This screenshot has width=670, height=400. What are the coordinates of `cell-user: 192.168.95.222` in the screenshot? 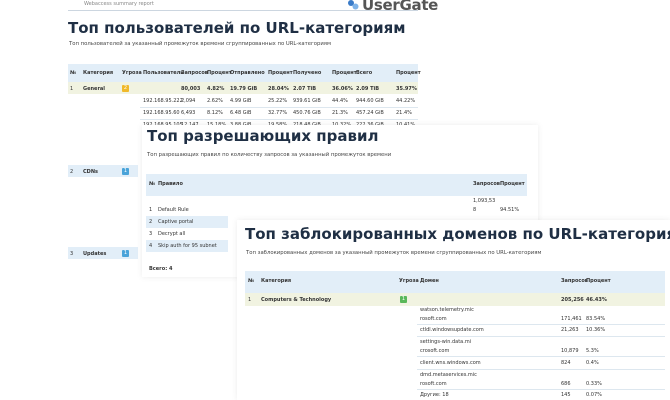 It's located at (163, 101).